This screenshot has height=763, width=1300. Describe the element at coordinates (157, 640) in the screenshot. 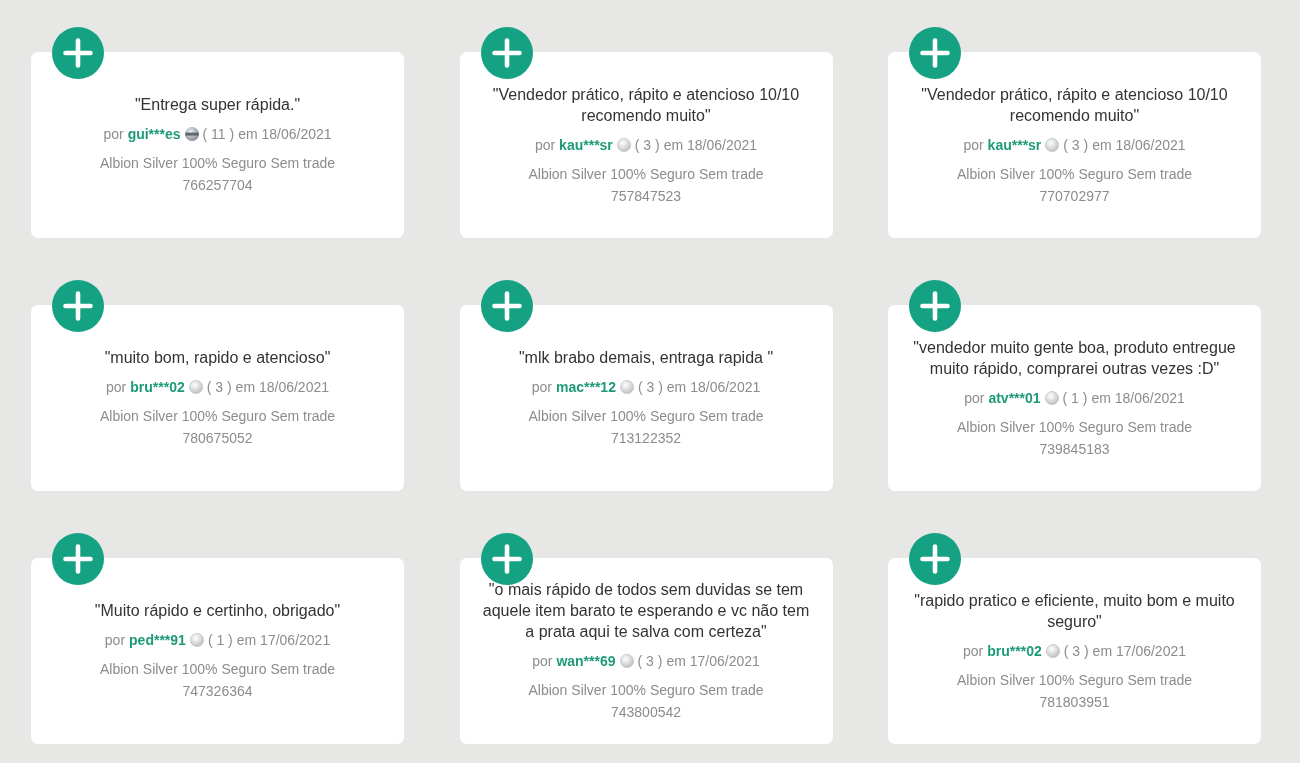

I see `author-link: ped***91` at that location.